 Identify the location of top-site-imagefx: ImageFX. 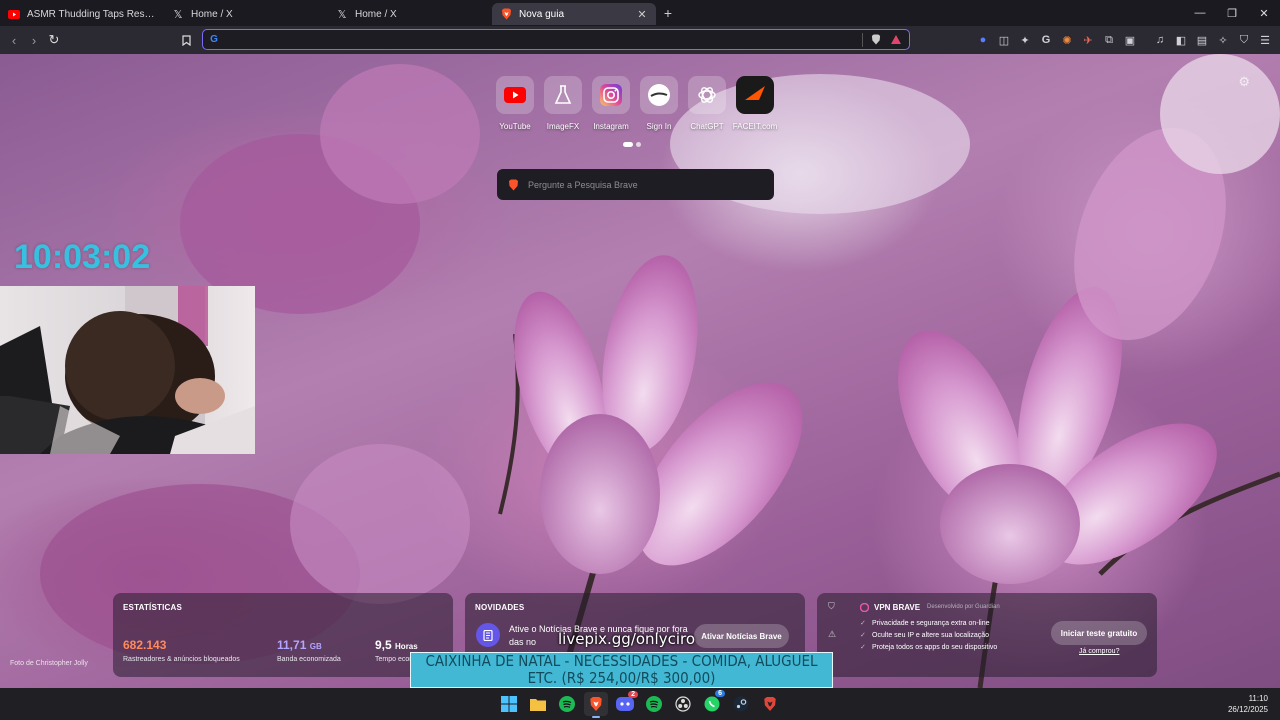
(563, 103).